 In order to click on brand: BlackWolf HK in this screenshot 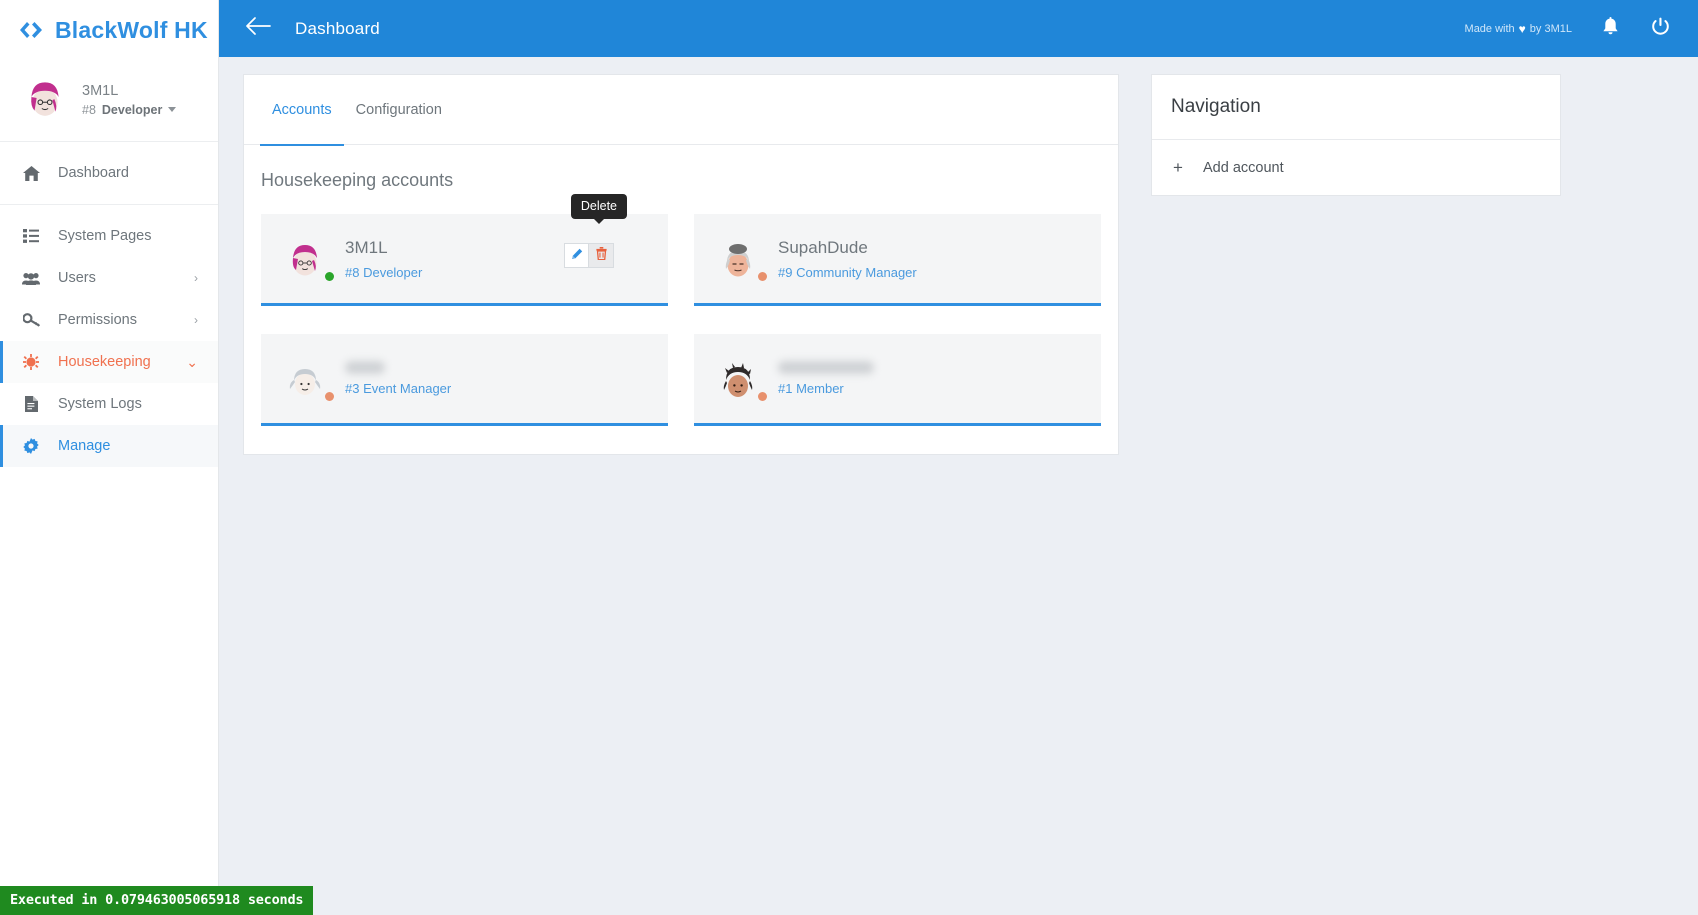, I will do `click(109, 30)`.